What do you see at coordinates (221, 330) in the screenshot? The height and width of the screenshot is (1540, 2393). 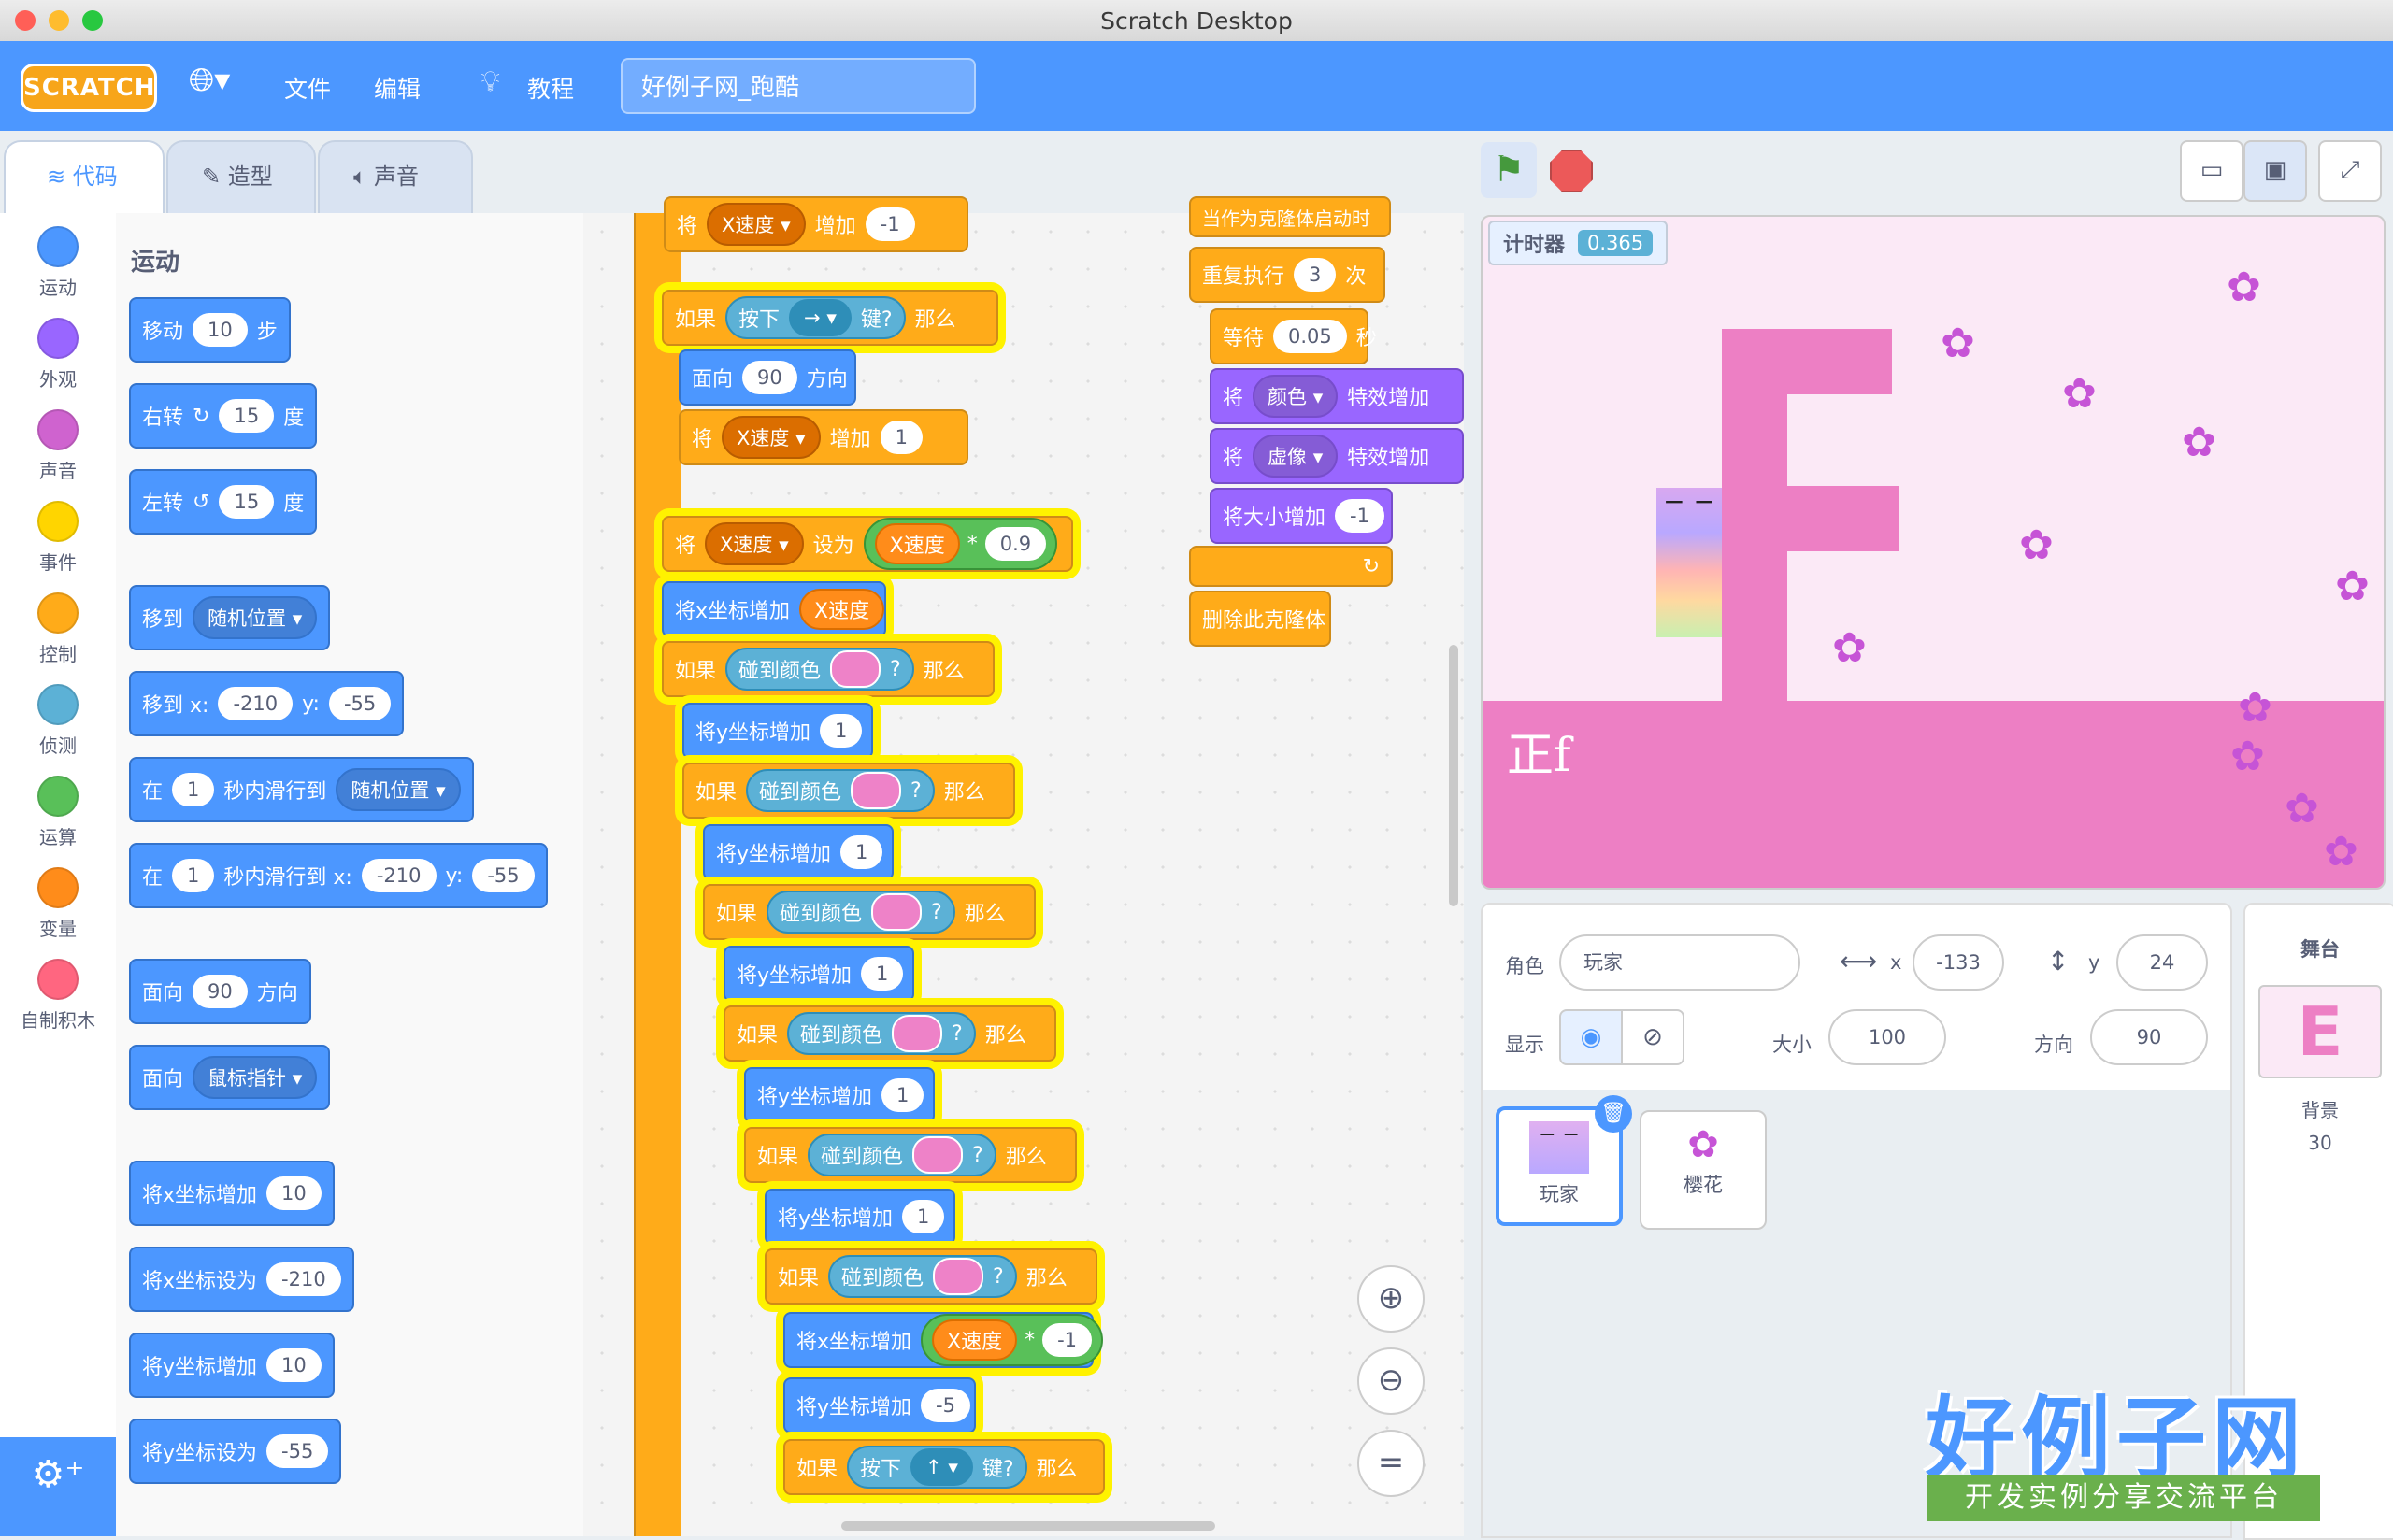 I see `steps-input: 10` at bounding box center [221, 330].